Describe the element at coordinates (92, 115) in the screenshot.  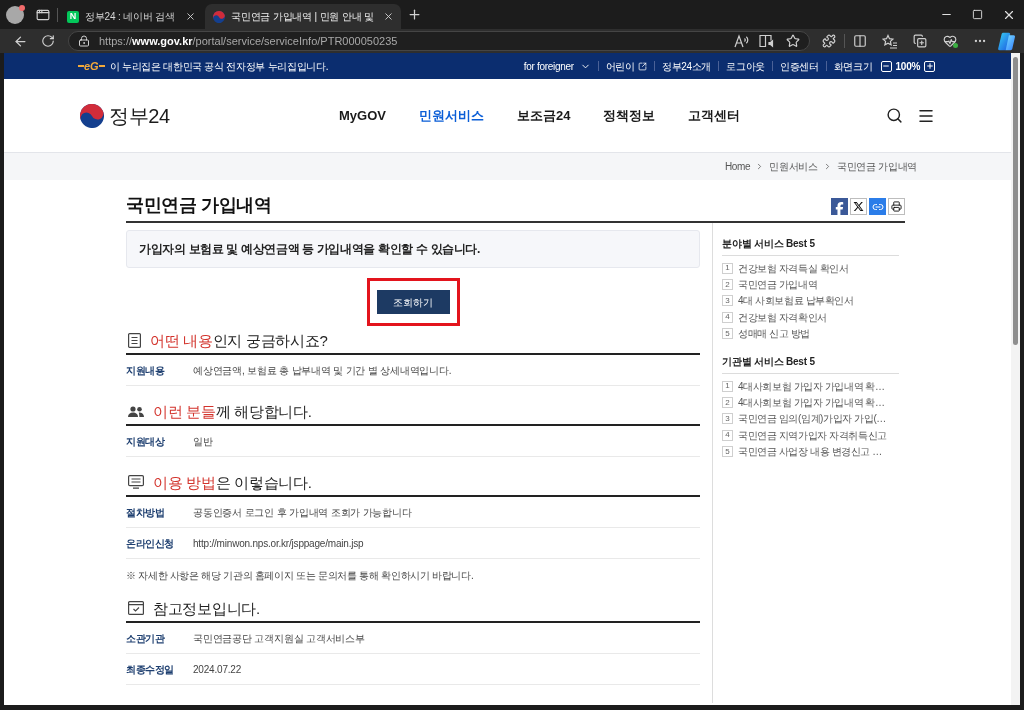
I see `emblem-icon` at that location.